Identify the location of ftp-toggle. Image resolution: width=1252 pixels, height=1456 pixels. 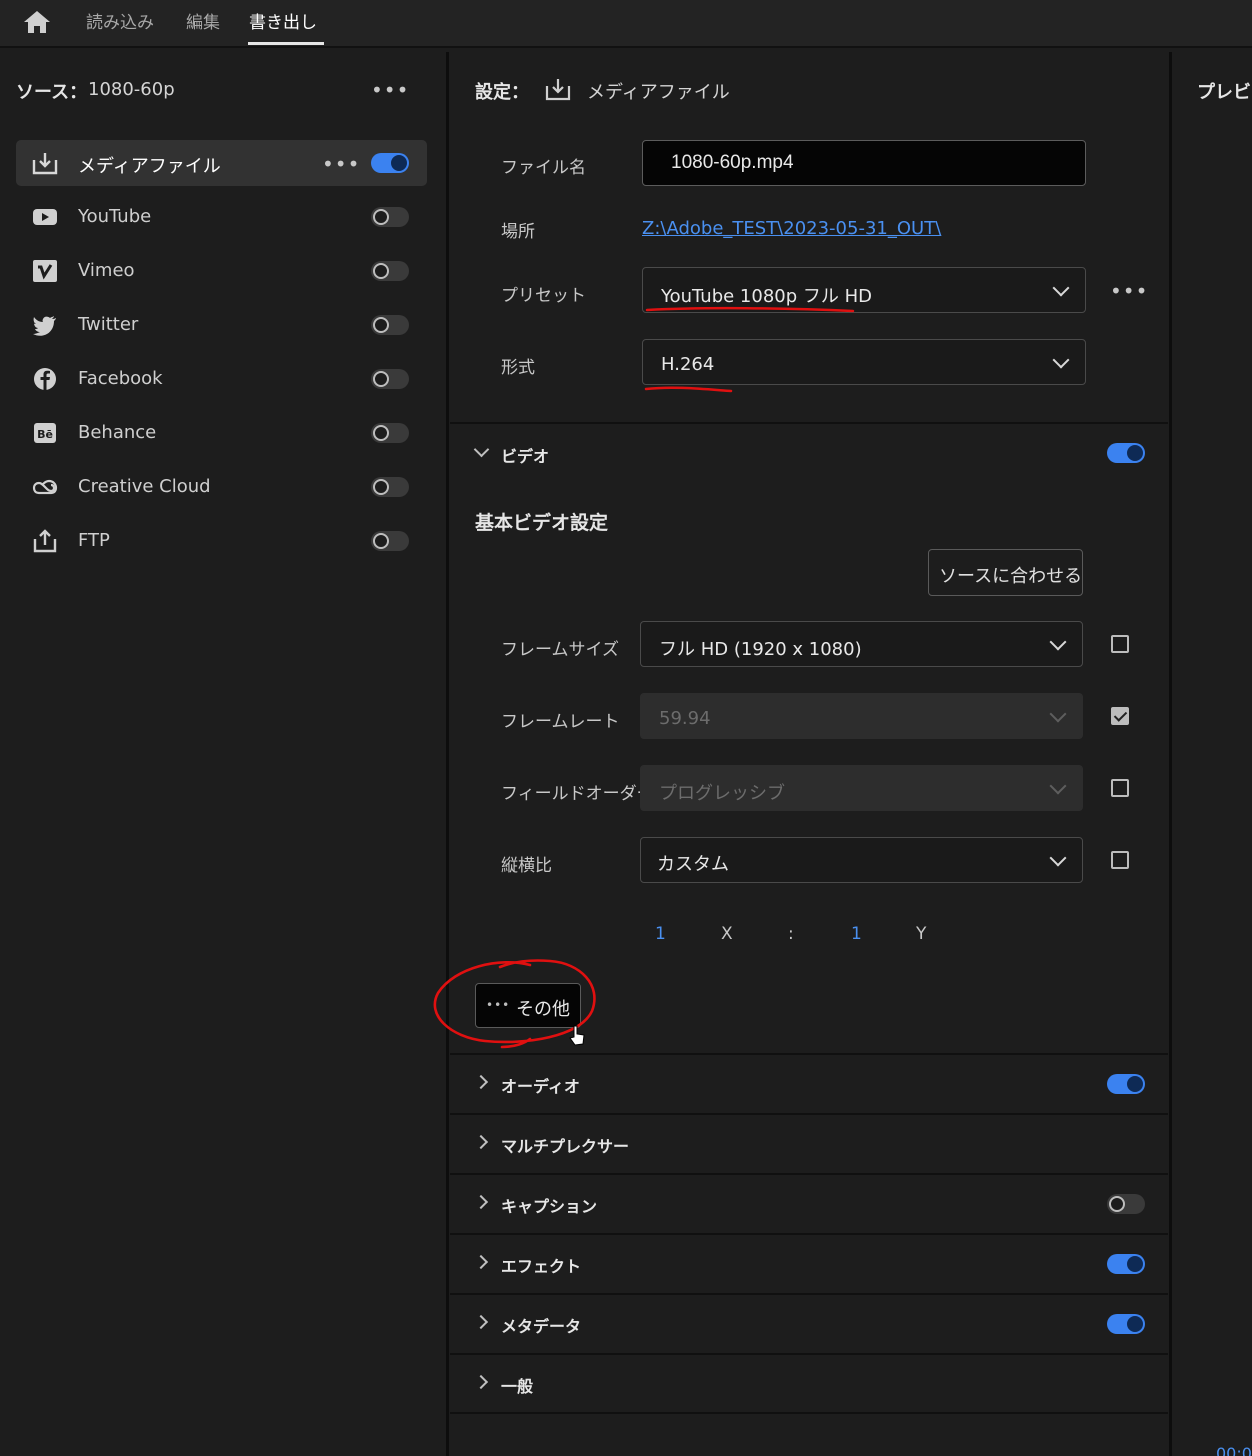
(390, 541).